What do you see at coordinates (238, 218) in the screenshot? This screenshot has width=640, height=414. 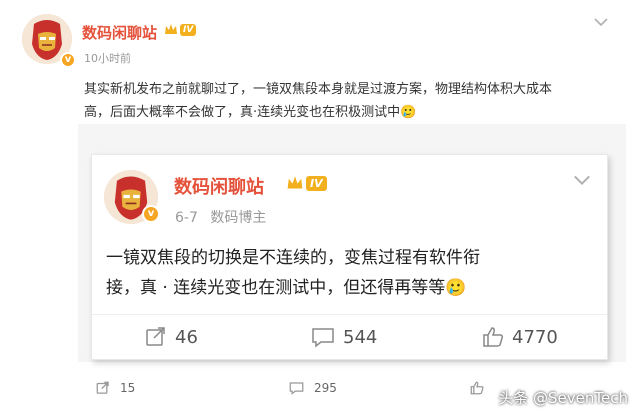 I see `quoted-role: 数码博主` at bounding box center [238, 218].